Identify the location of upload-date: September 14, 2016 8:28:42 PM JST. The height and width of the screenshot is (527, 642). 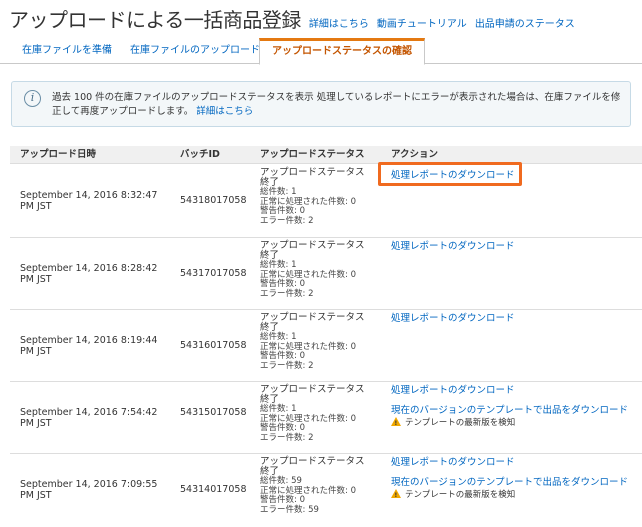
(89, 274).